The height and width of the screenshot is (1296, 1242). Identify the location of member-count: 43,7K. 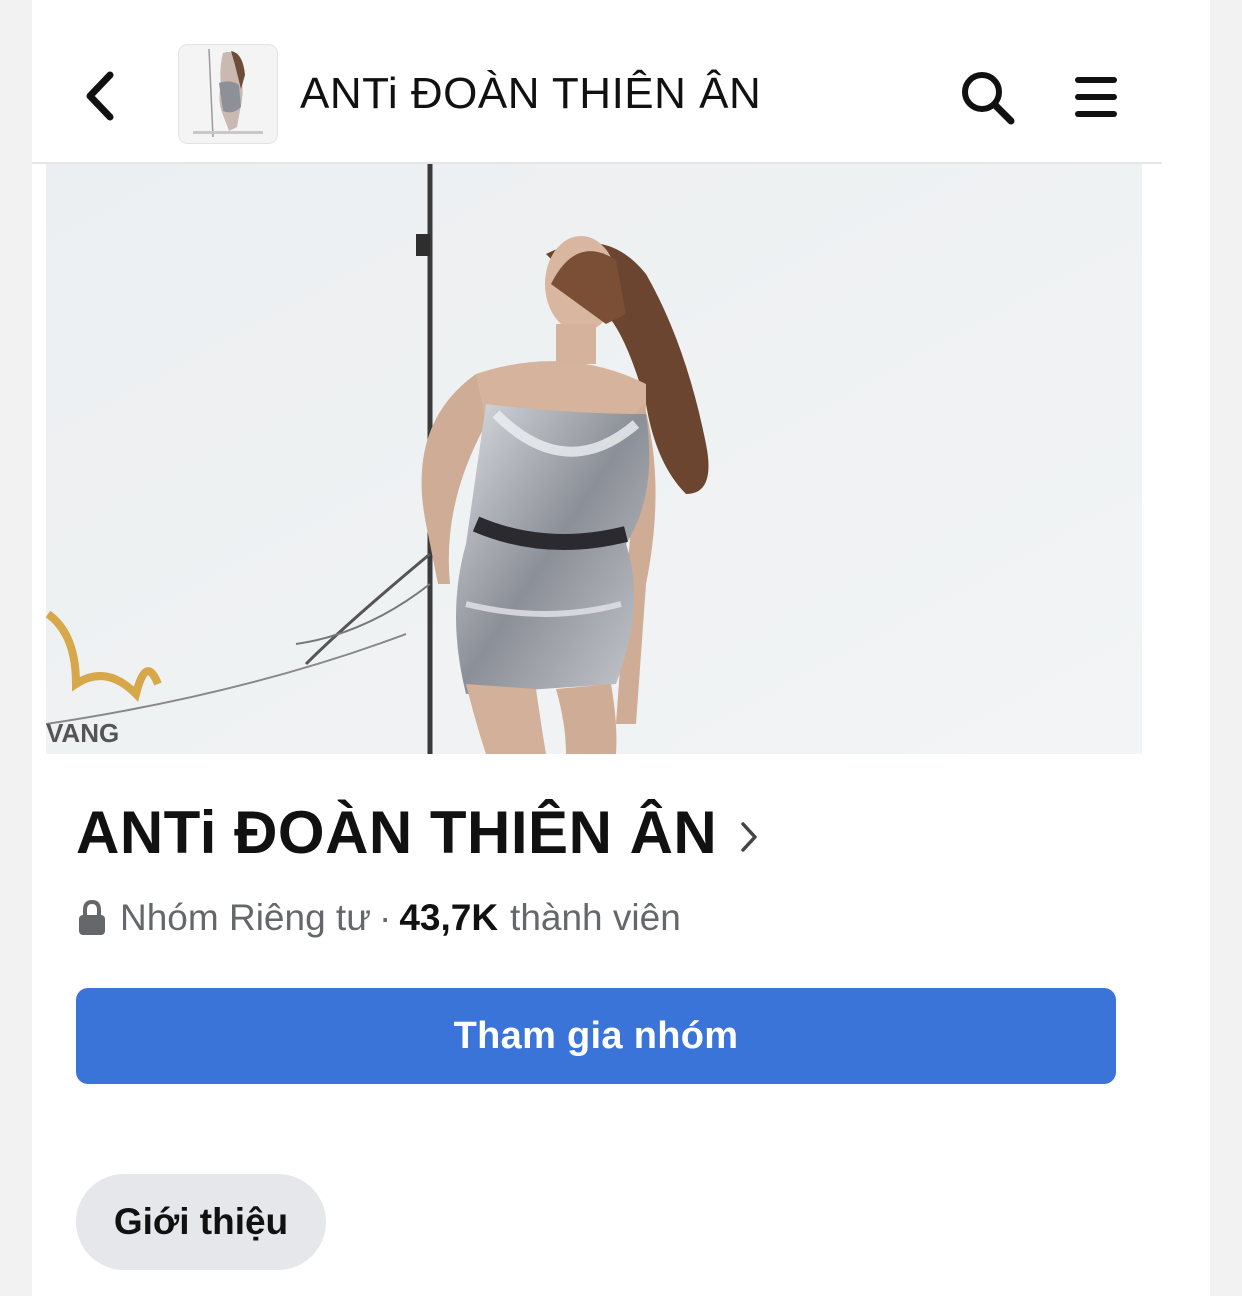
(449, 917).